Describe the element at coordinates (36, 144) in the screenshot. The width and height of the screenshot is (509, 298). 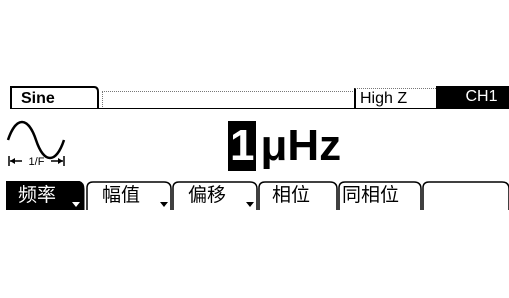
I see `sine-wave-icon: 1/F` at that location.